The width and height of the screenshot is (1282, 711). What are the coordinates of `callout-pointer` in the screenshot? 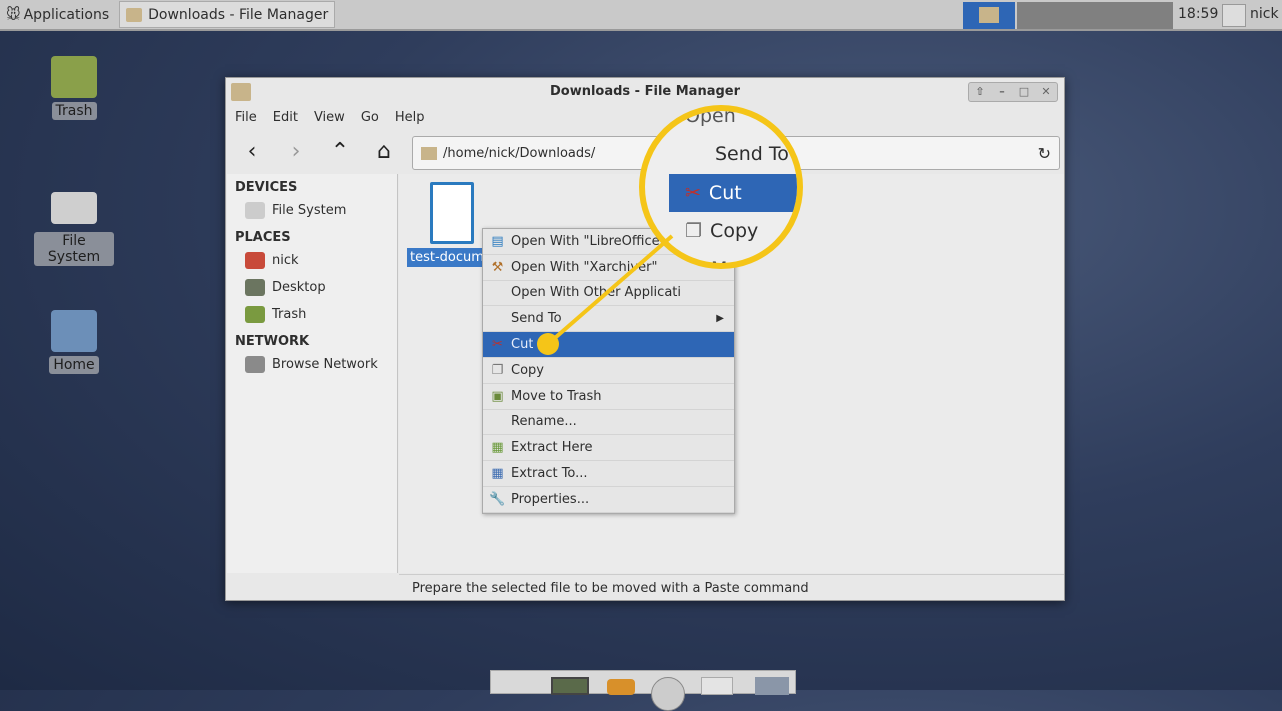 It's located at (605, 294).